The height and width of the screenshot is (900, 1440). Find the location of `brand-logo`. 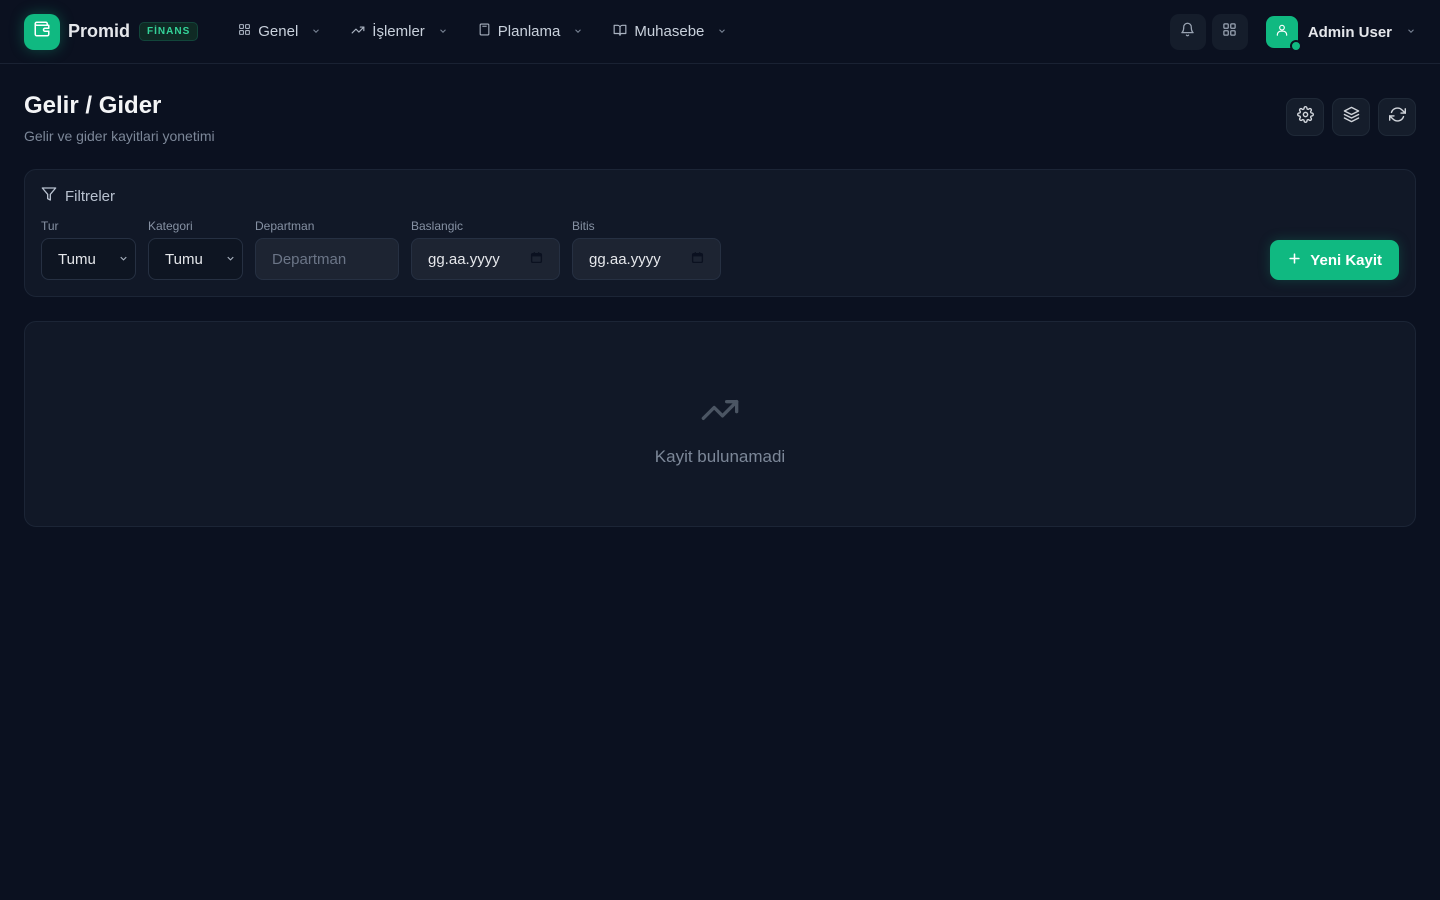

brand-logo is located at coordinates (42, 31).